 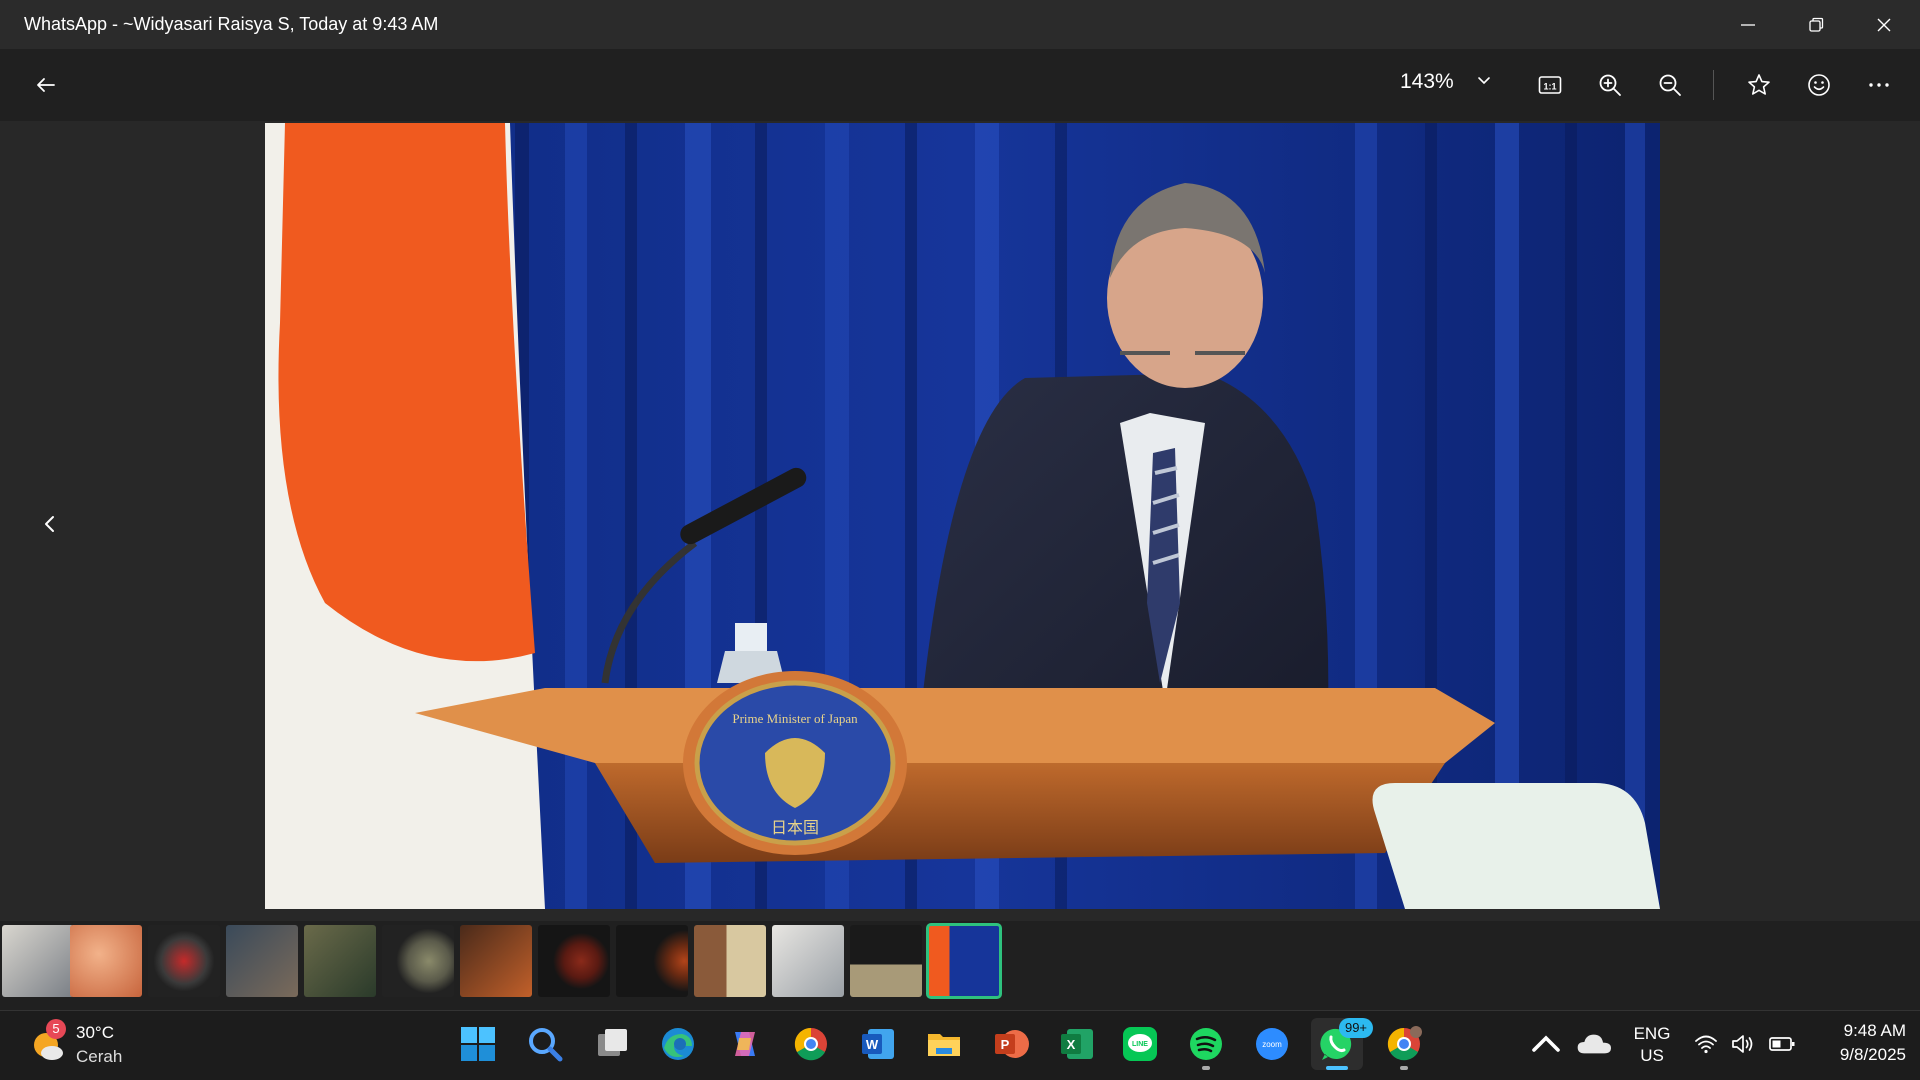 I want to click on chevron-up-icon, so click(x=1546, y=1043).